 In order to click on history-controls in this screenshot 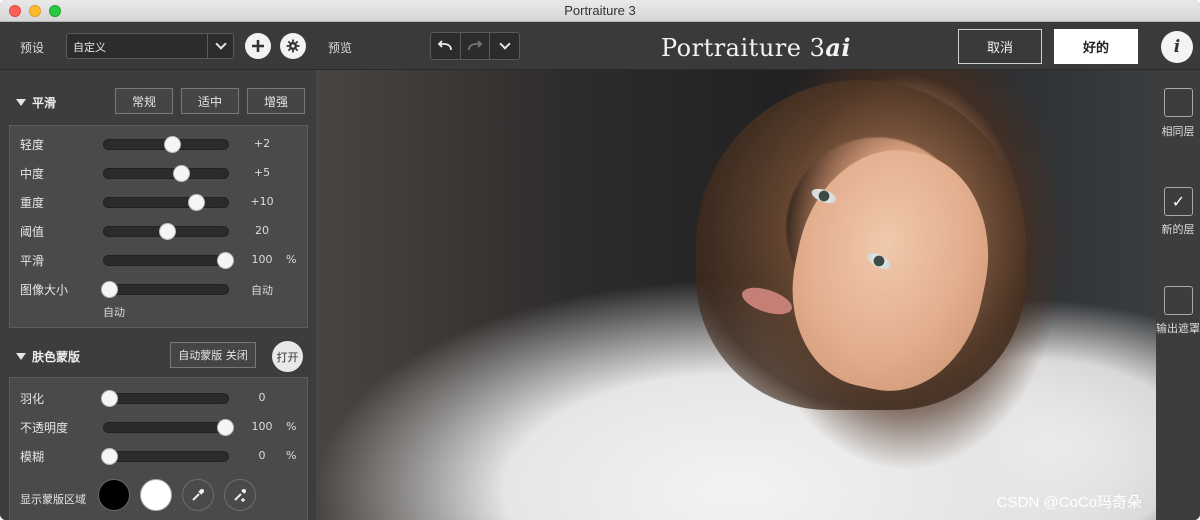, I will do `click(475, 46)`.